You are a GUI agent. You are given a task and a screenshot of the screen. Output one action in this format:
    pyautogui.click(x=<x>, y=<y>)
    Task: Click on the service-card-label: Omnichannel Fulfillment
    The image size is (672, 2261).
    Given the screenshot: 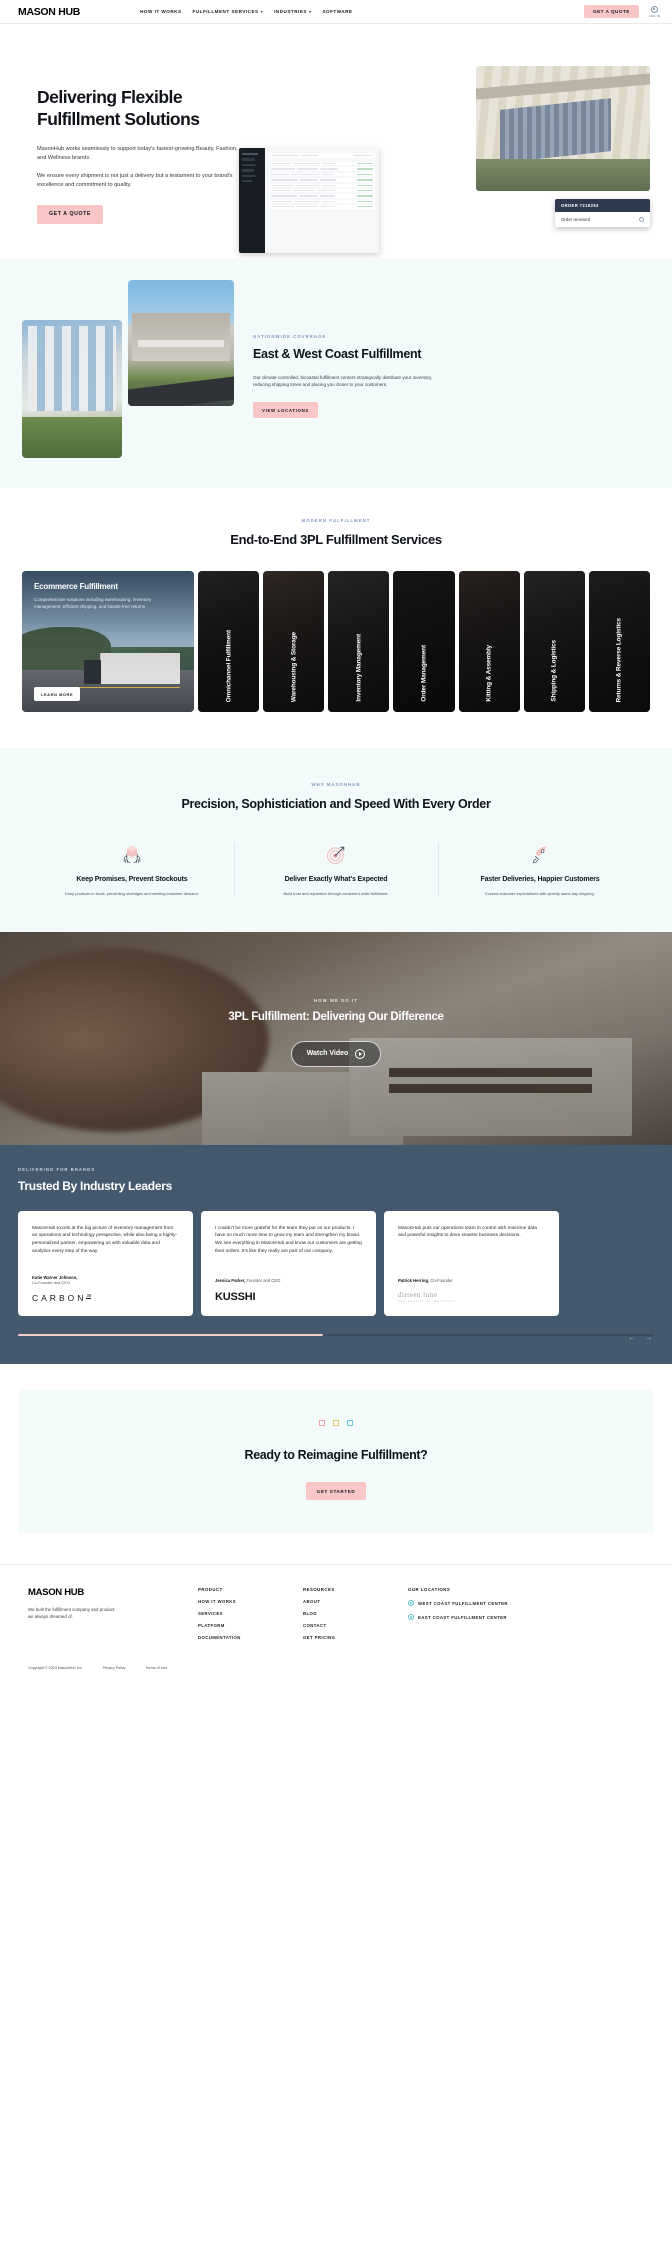 What is the action you would take?
    pyautogui.click(x=229, y=665)
    